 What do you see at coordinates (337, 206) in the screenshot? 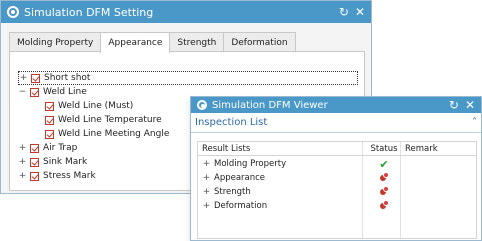
I see `table-row: + Deformation` at bounding box center [337, 206].